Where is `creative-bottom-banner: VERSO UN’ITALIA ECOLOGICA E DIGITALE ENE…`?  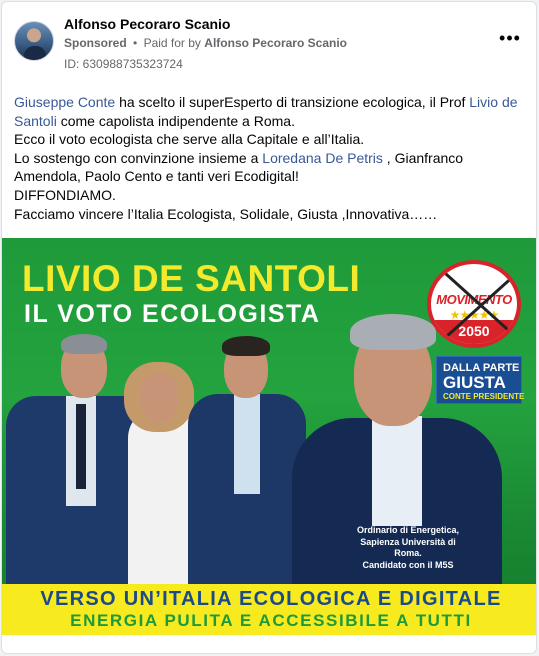 creative-bottom-banner: VERSO UN’ITALIA ECOLOGICA E DIGITALE ENE… is located at coordinates (269, 609).